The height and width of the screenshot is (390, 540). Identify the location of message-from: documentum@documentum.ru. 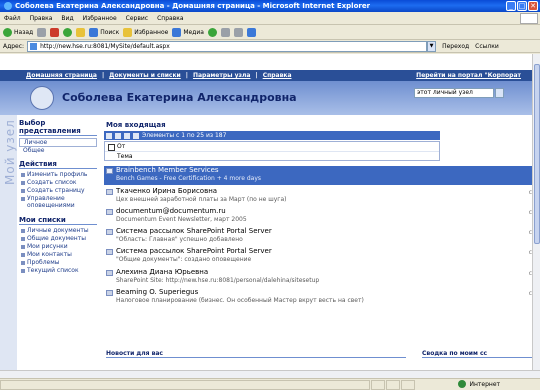
(171, 211).